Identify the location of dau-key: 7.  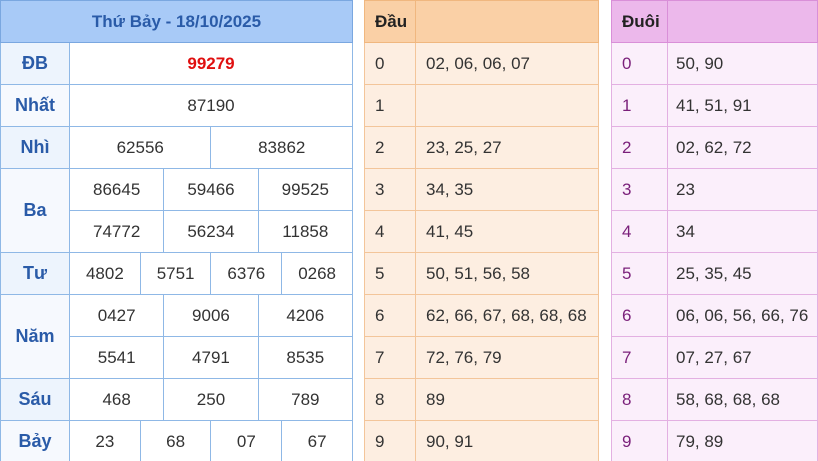
(390, 357).